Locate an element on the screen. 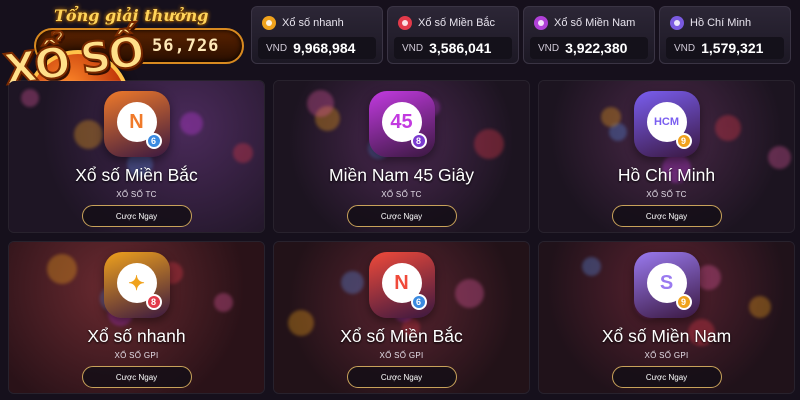 This screenshot has width=800, height=400. game-title: Hồ Chí Minh is located at coordinates (666, 175).